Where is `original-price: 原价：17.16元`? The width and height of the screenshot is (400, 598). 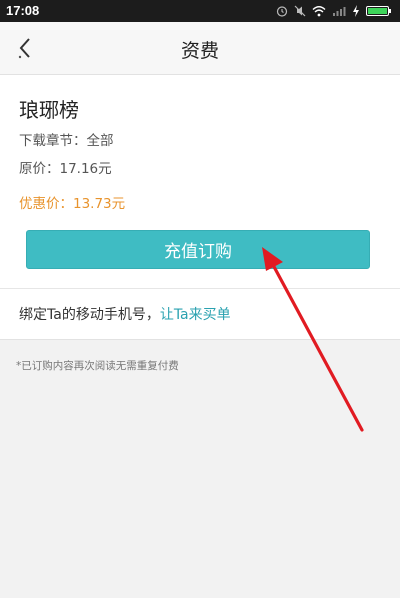
original-price: 原价：17.16元 is located at coordinates (65, 169).